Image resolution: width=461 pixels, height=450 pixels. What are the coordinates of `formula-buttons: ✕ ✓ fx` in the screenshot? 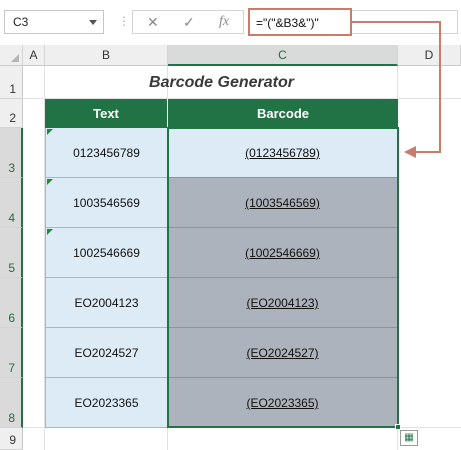 It's located at (188, 22).